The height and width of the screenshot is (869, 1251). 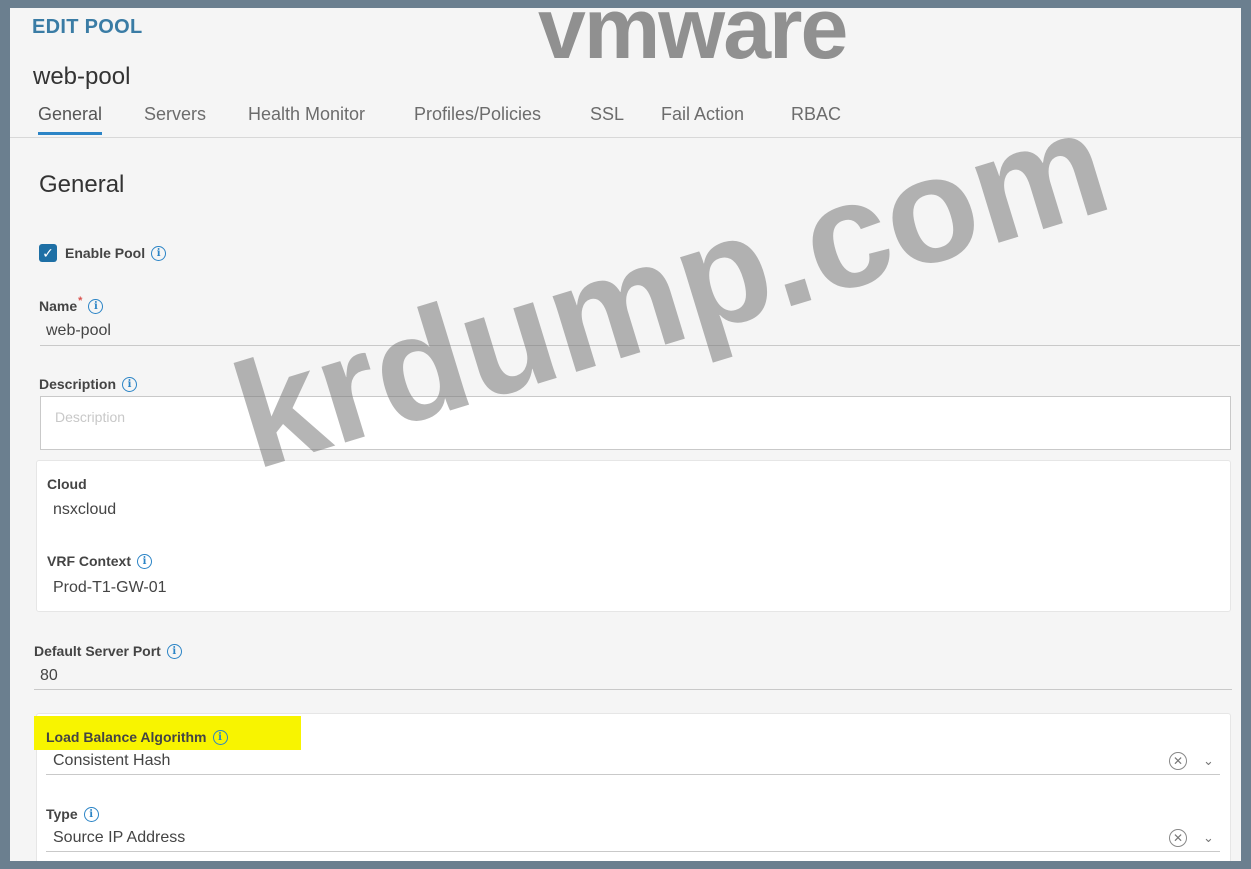 What do you see at coordinates (640, 345) in the screenshot?
I see `name-field-underline` at bounding box center [640, 345].